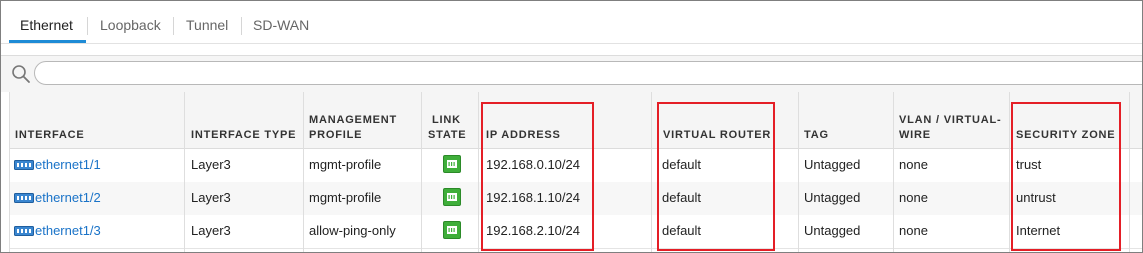 This screenshot has width=1143, height=253. I want to click on column-header-virtual-router: VIRTUAL ROUTER, so click(717, 135).